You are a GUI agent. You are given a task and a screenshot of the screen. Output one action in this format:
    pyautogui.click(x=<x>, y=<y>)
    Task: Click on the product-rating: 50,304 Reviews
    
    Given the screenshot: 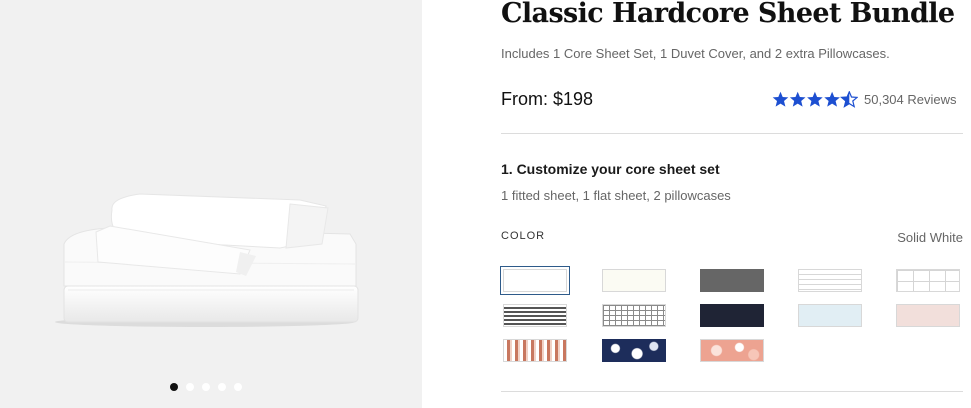 What is the action you would take?
    pyautogui.click(x=864, y=99)
    